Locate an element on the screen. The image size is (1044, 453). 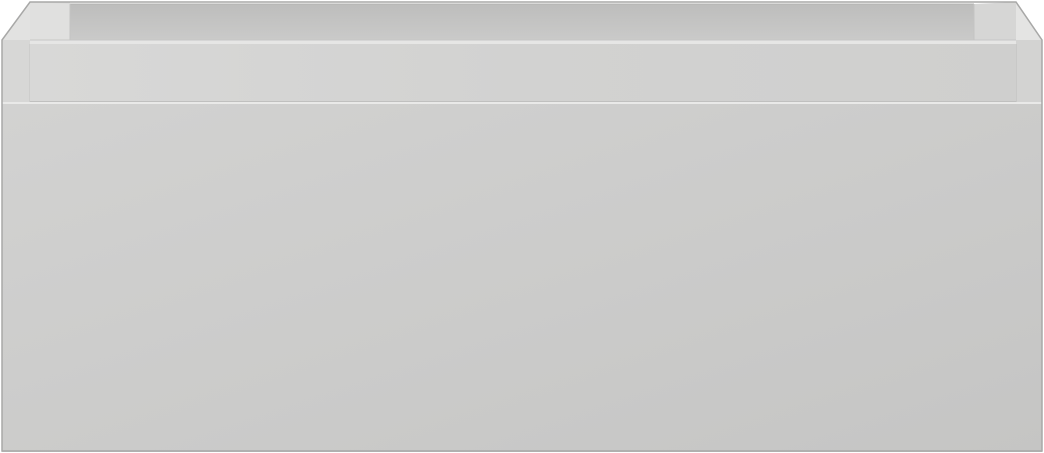
drawer-inner-right-wall is located at coordinates (995, 23).